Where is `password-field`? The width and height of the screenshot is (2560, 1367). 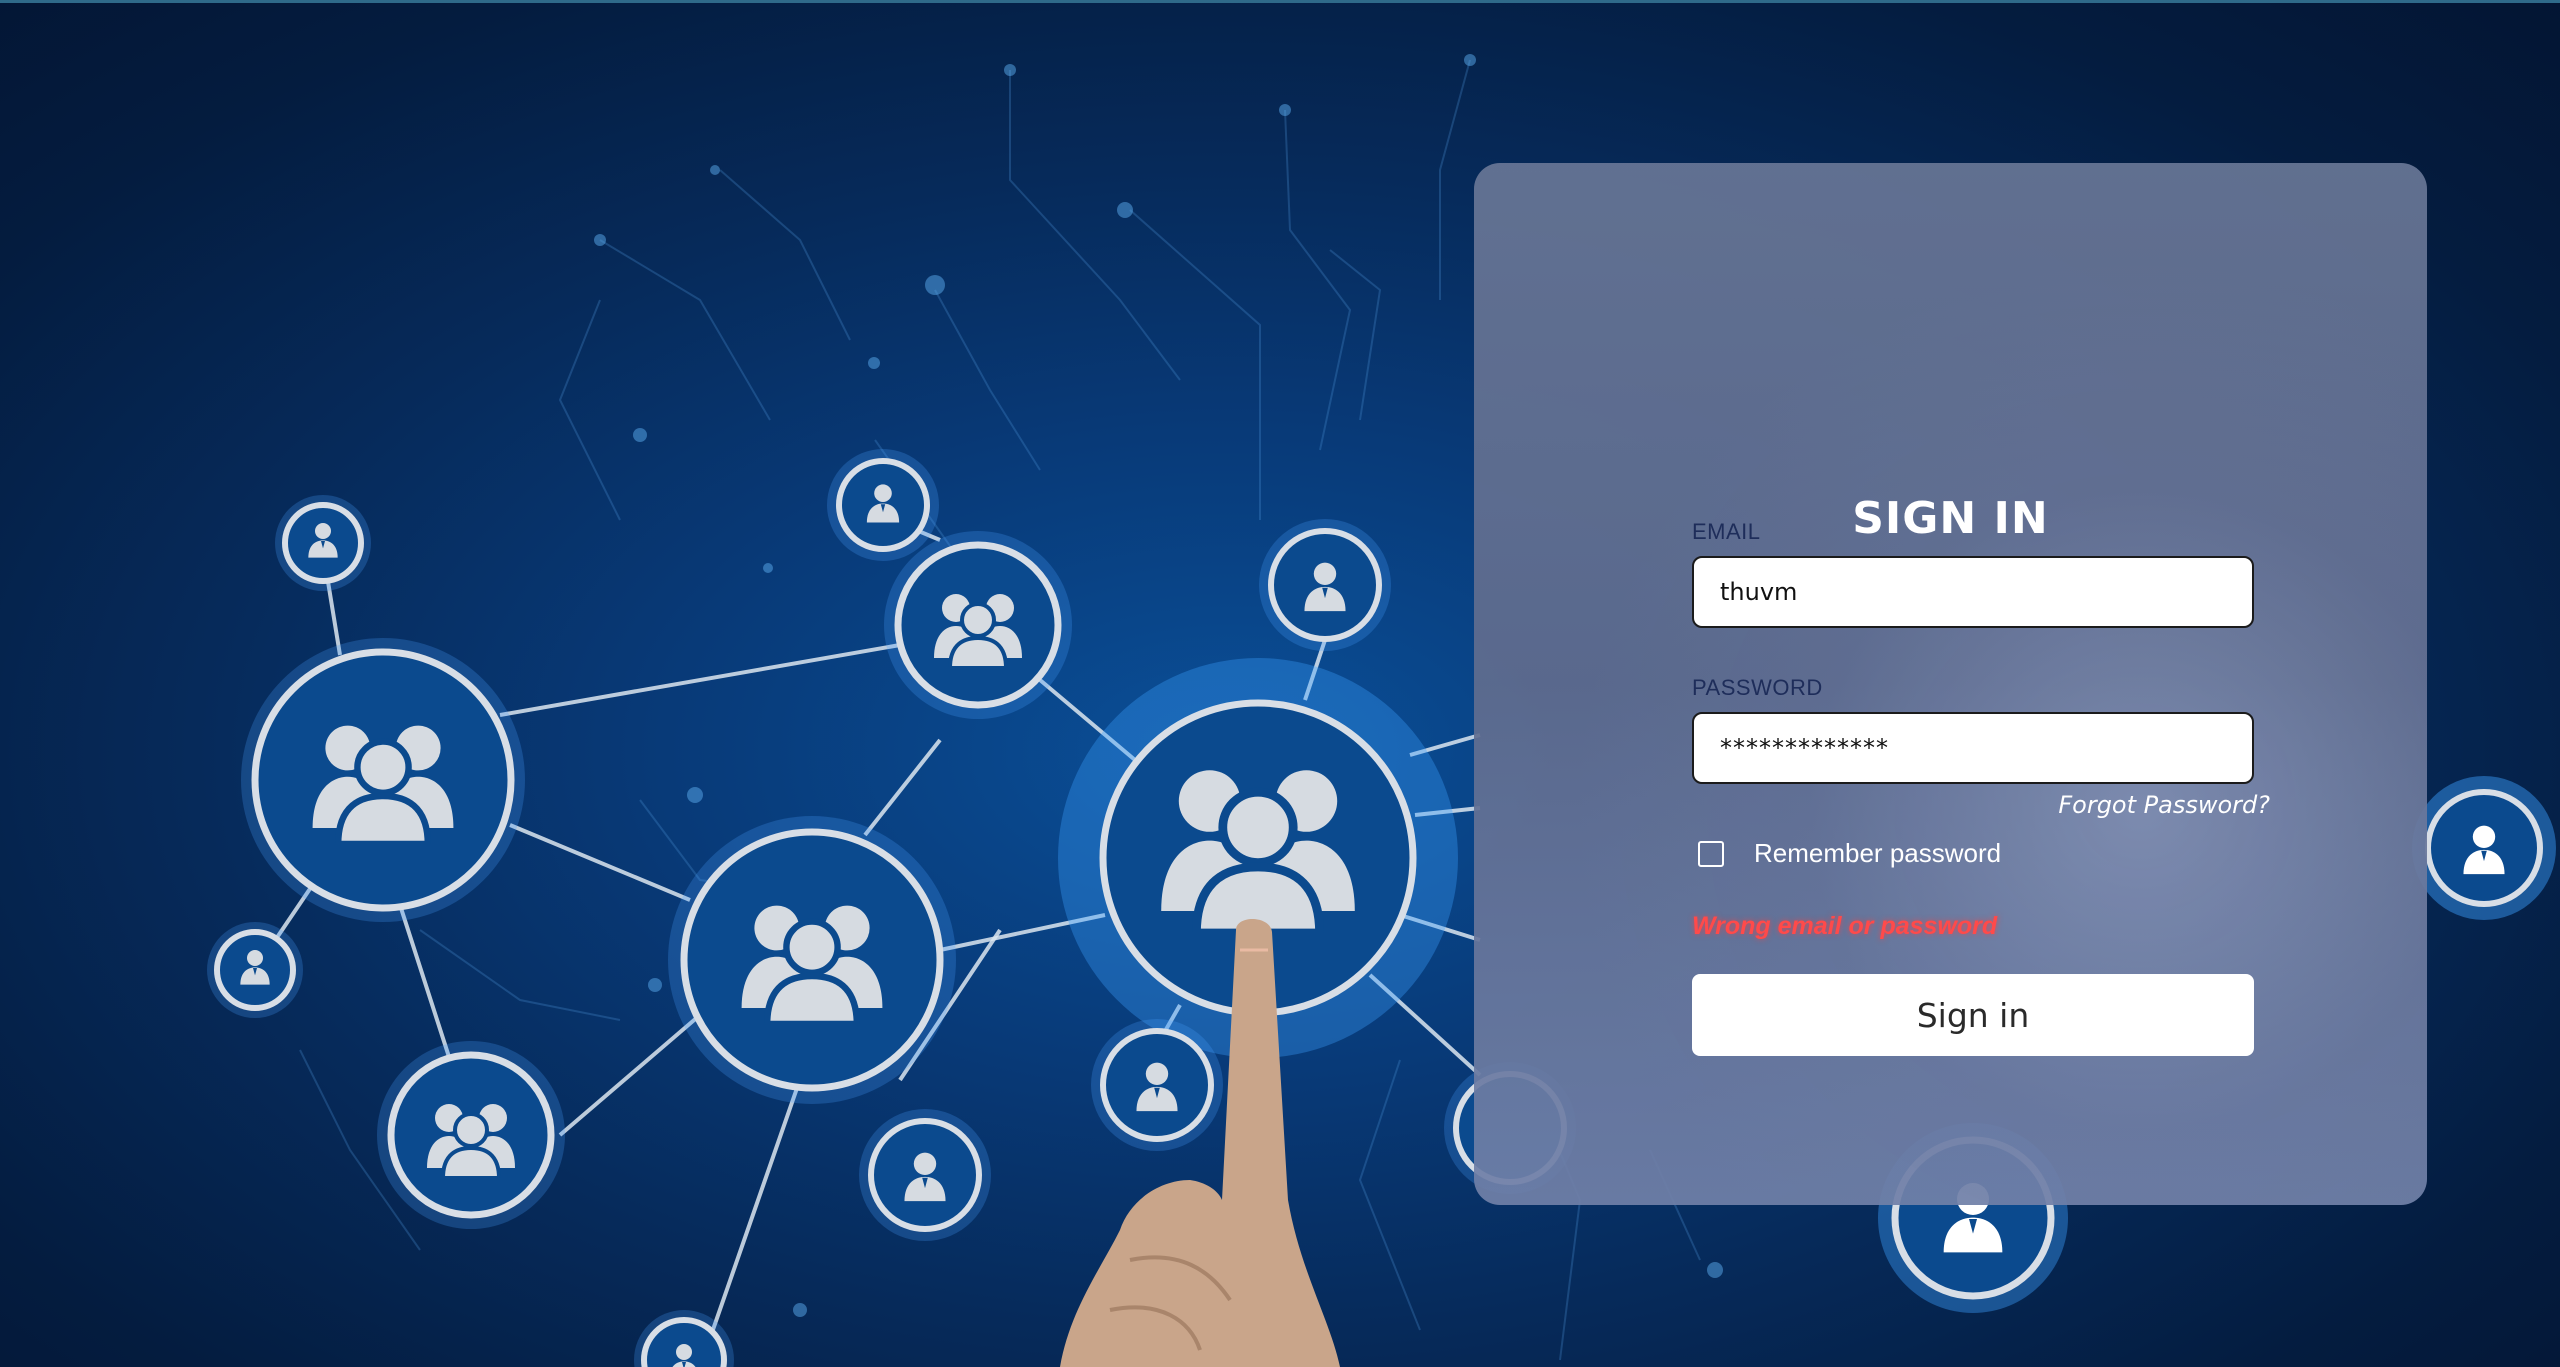 password-field is located at coordinates (1973, 748).